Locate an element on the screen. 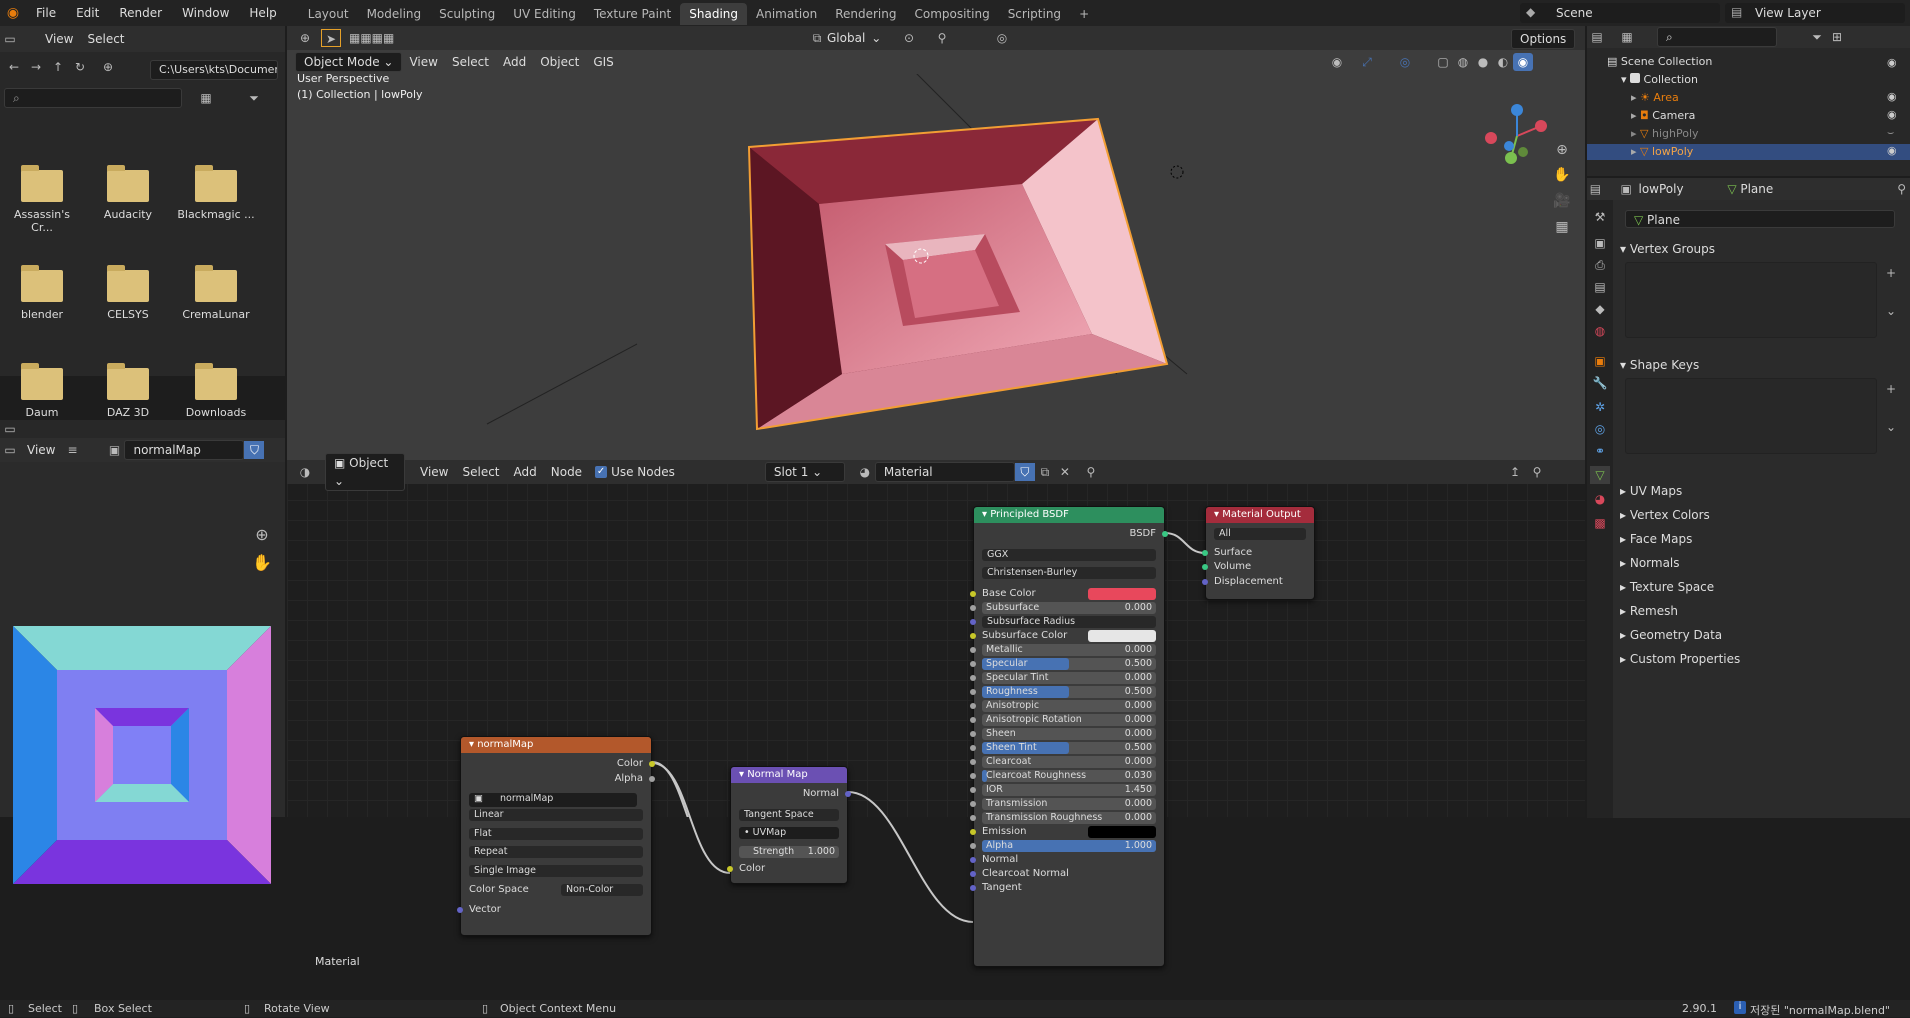  value-slider: IOR 1.450 is located at coordinates (1069, 789).